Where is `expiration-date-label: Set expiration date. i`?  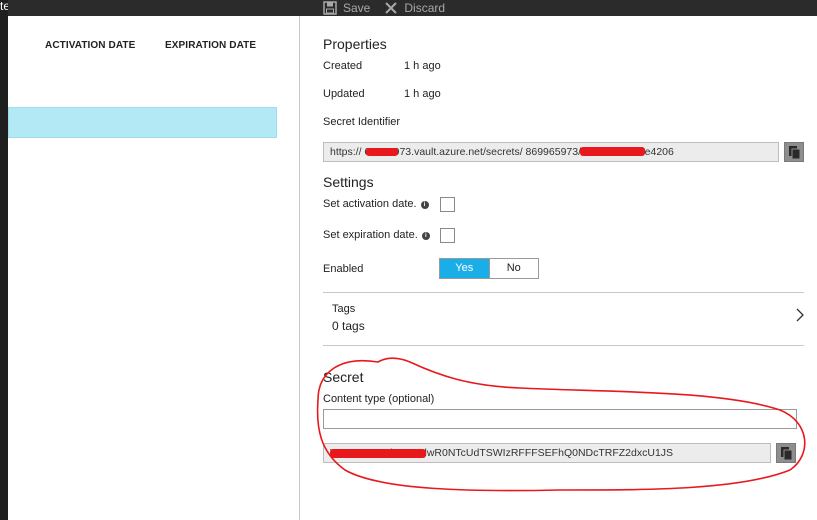 expiration-date-label: Set expiration date. i is located at coordinates (376, 235).